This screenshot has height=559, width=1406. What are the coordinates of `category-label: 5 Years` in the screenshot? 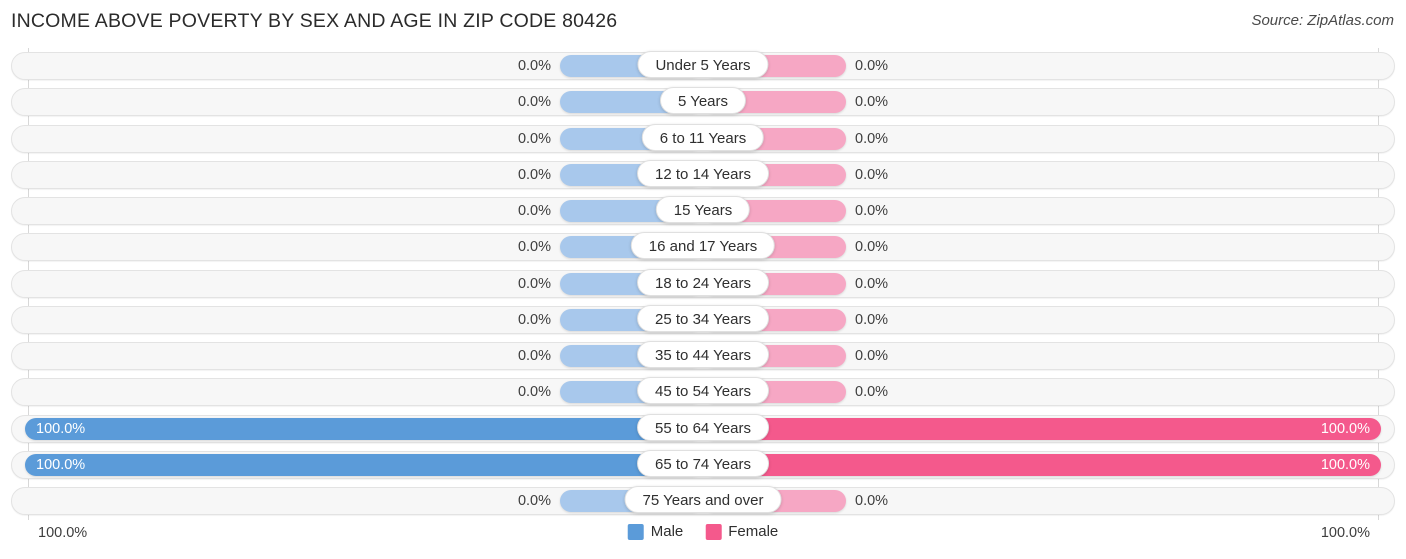 It's located at (703, 101).